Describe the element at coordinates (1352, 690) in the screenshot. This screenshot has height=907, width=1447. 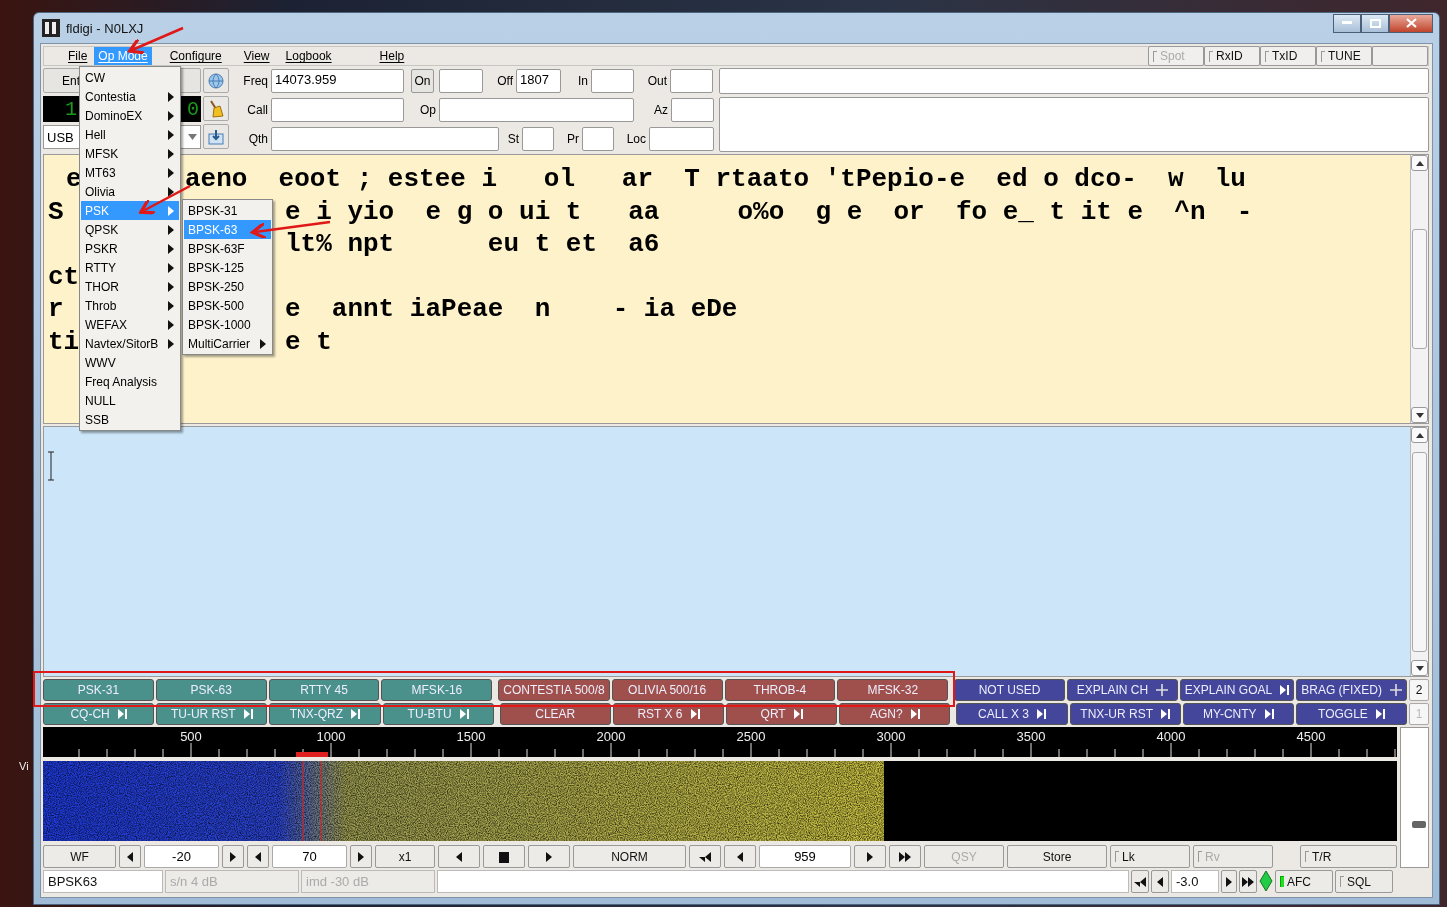
I see `macro-button: BRAG (FIXED)` at that location.